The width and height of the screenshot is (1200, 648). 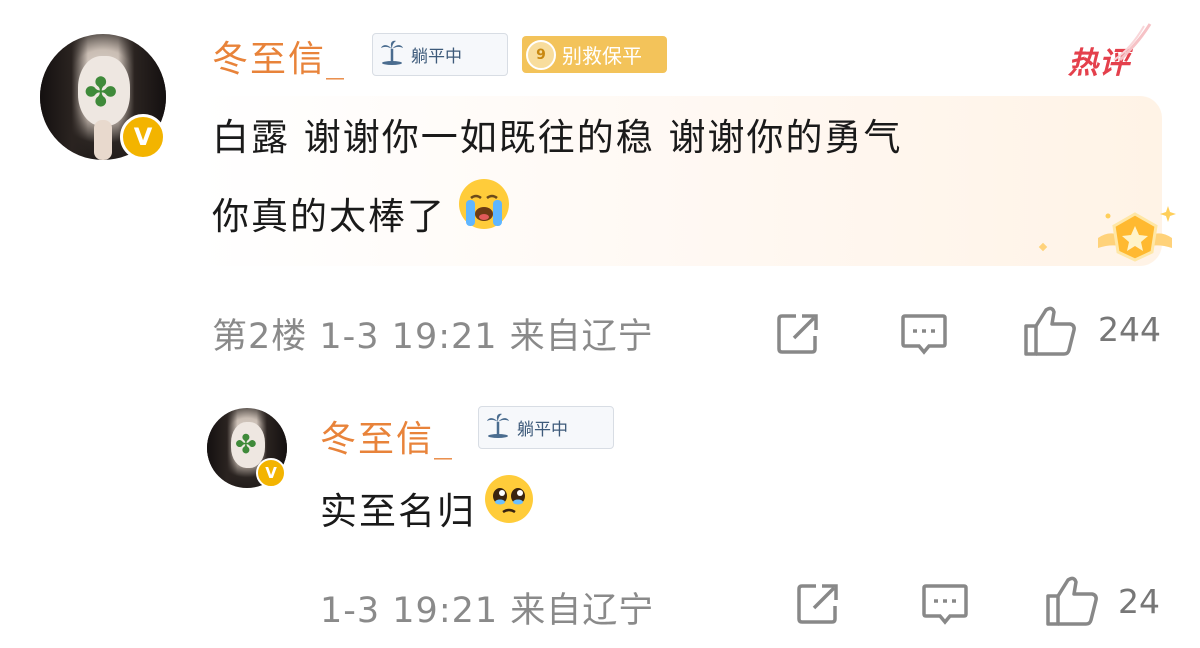 What do you see at coordinates (1139, 601) in the screenshot?
I see `reply-like-count: 24` at bounding box center [1139, 601].